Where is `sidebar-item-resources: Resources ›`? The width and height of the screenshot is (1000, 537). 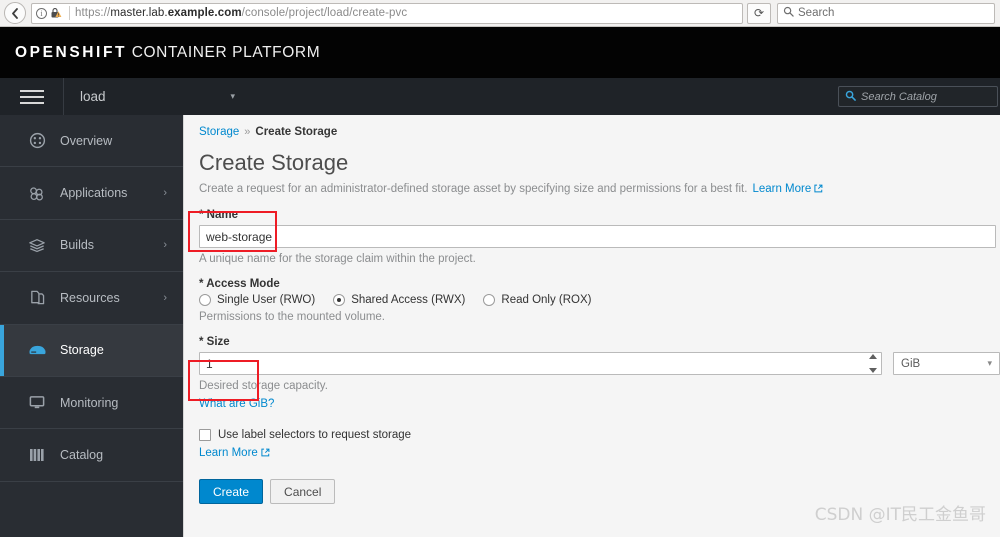
sidebar-item-resources: Resources › is located at coordinates (91, 298).